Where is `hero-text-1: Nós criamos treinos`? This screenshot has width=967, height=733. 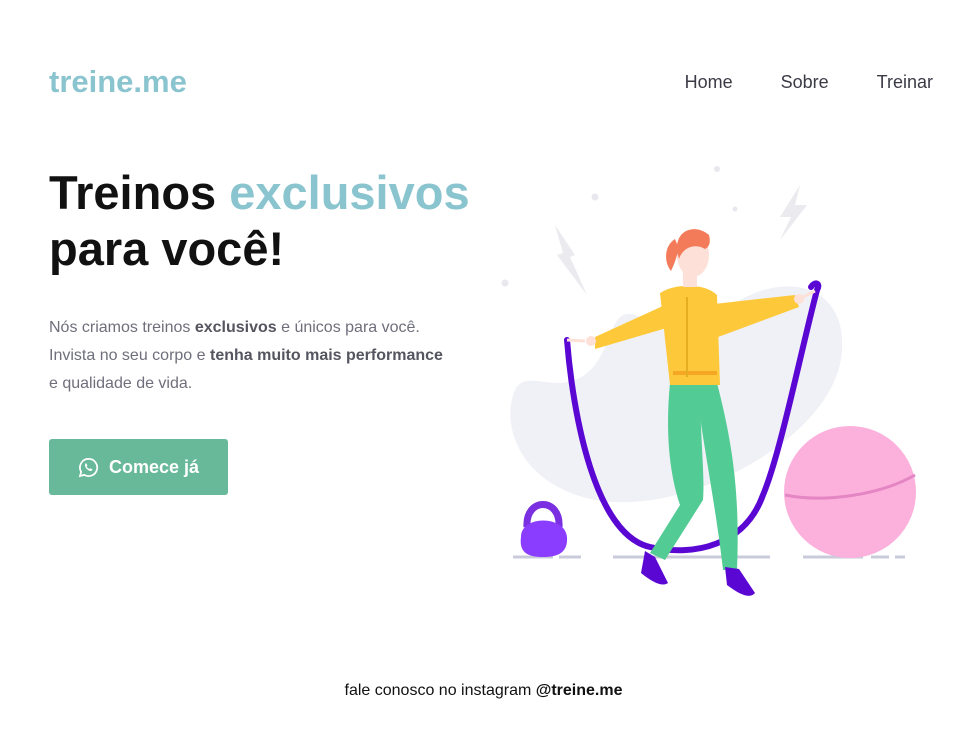
hero-text-1: Nós criamos treinos is located at coordinates (122, 327).